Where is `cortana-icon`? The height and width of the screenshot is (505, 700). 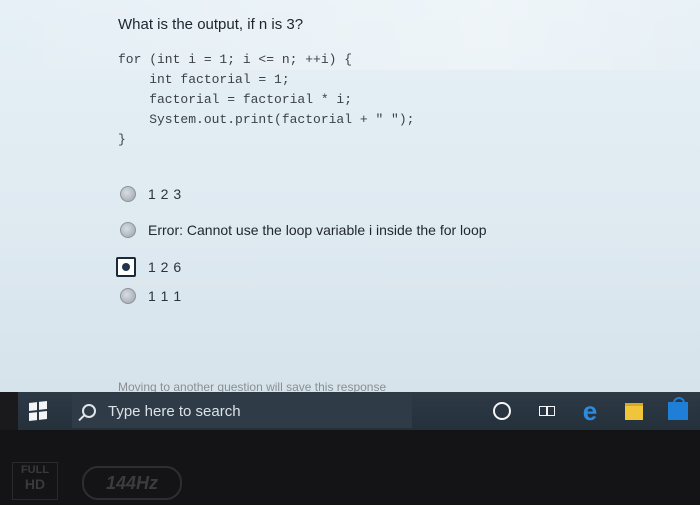
cortana-icon is located at coordinates (502, 411).